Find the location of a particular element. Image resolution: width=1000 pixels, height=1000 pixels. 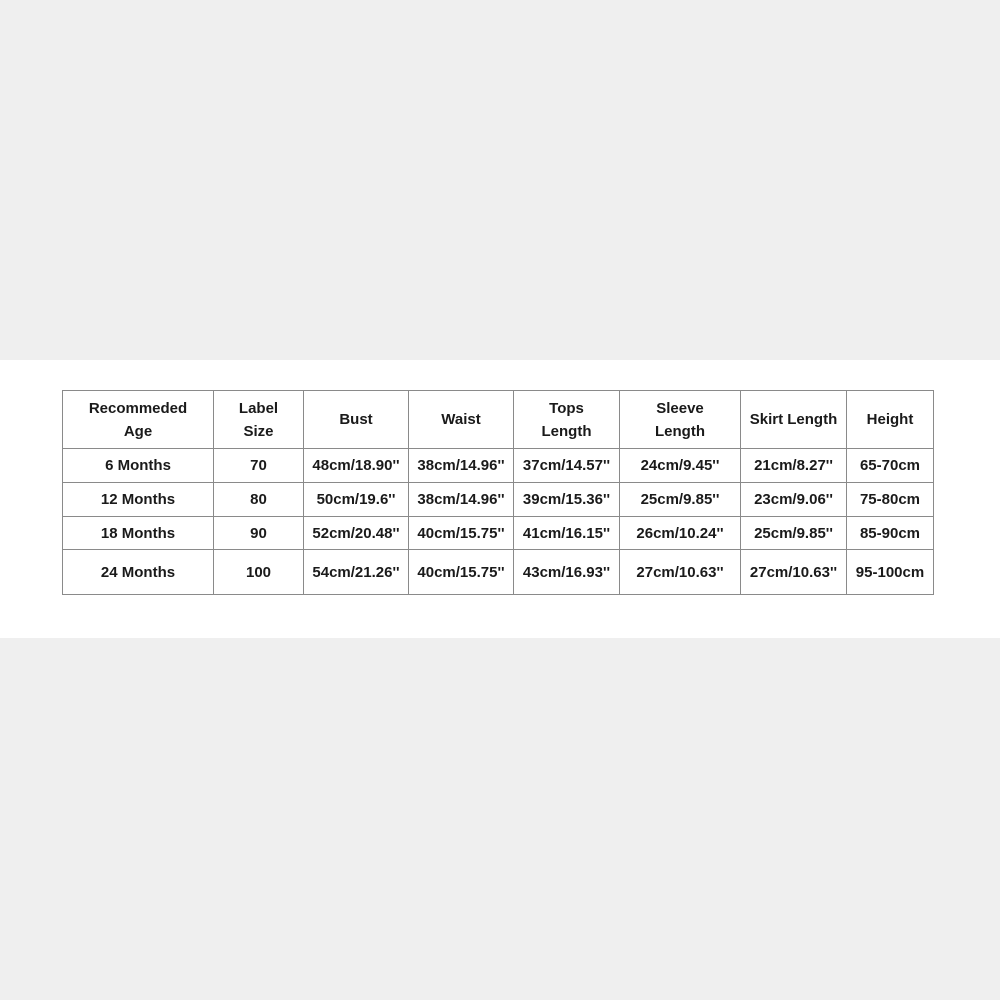

cell-height: 75-80cm is located at coordinates (890, 499).